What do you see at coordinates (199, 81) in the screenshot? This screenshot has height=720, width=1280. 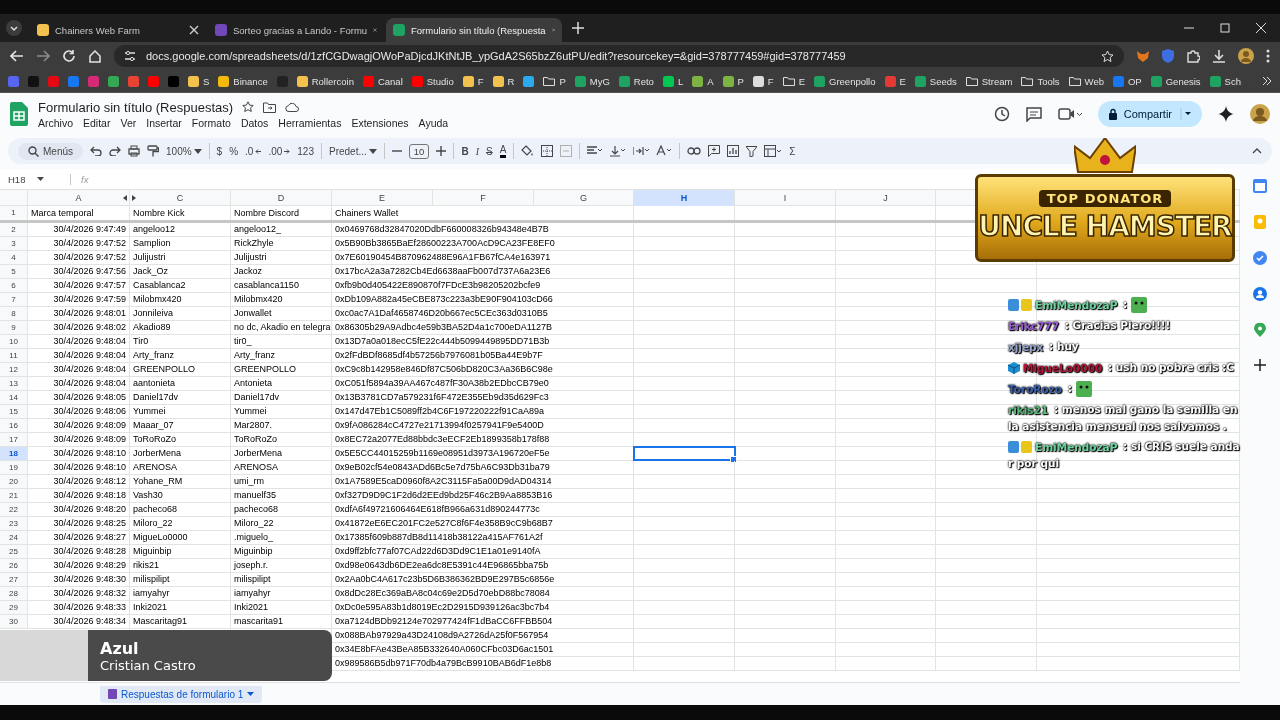 I see `bookmark: S` at bounding box center [199, 81].